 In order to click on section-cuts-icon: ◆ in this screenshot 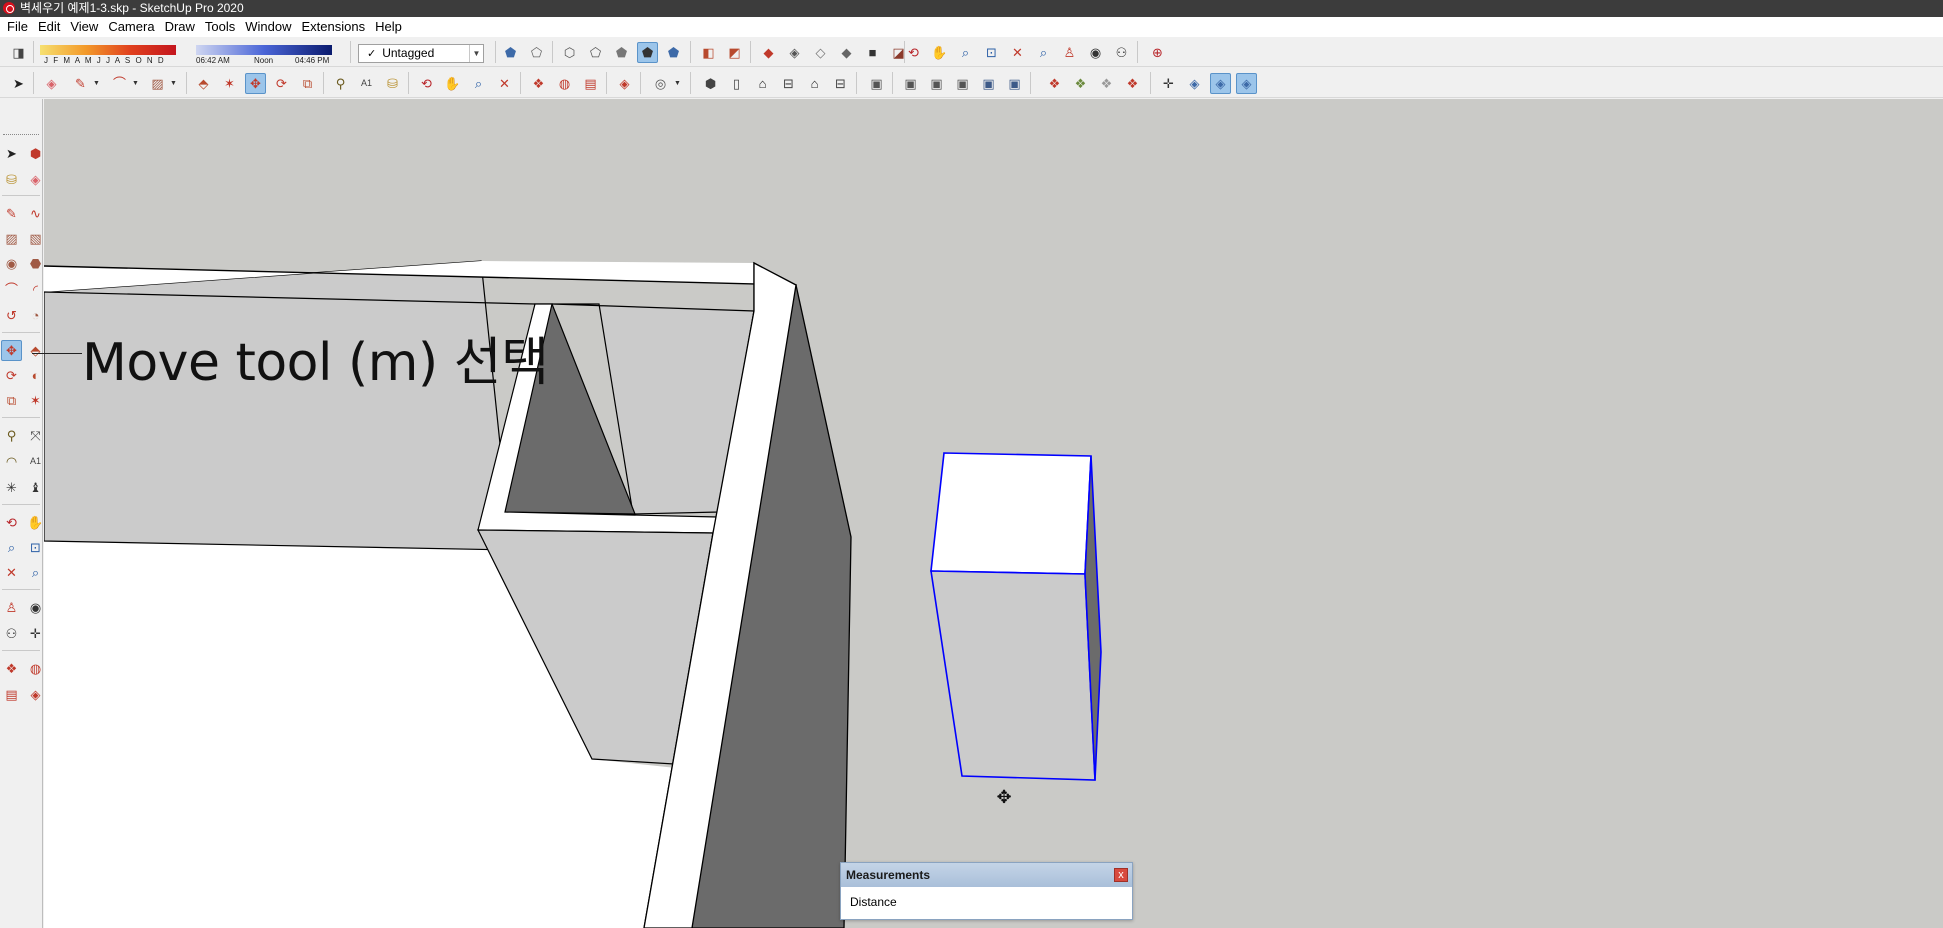, I will do `click(768, 52)`.